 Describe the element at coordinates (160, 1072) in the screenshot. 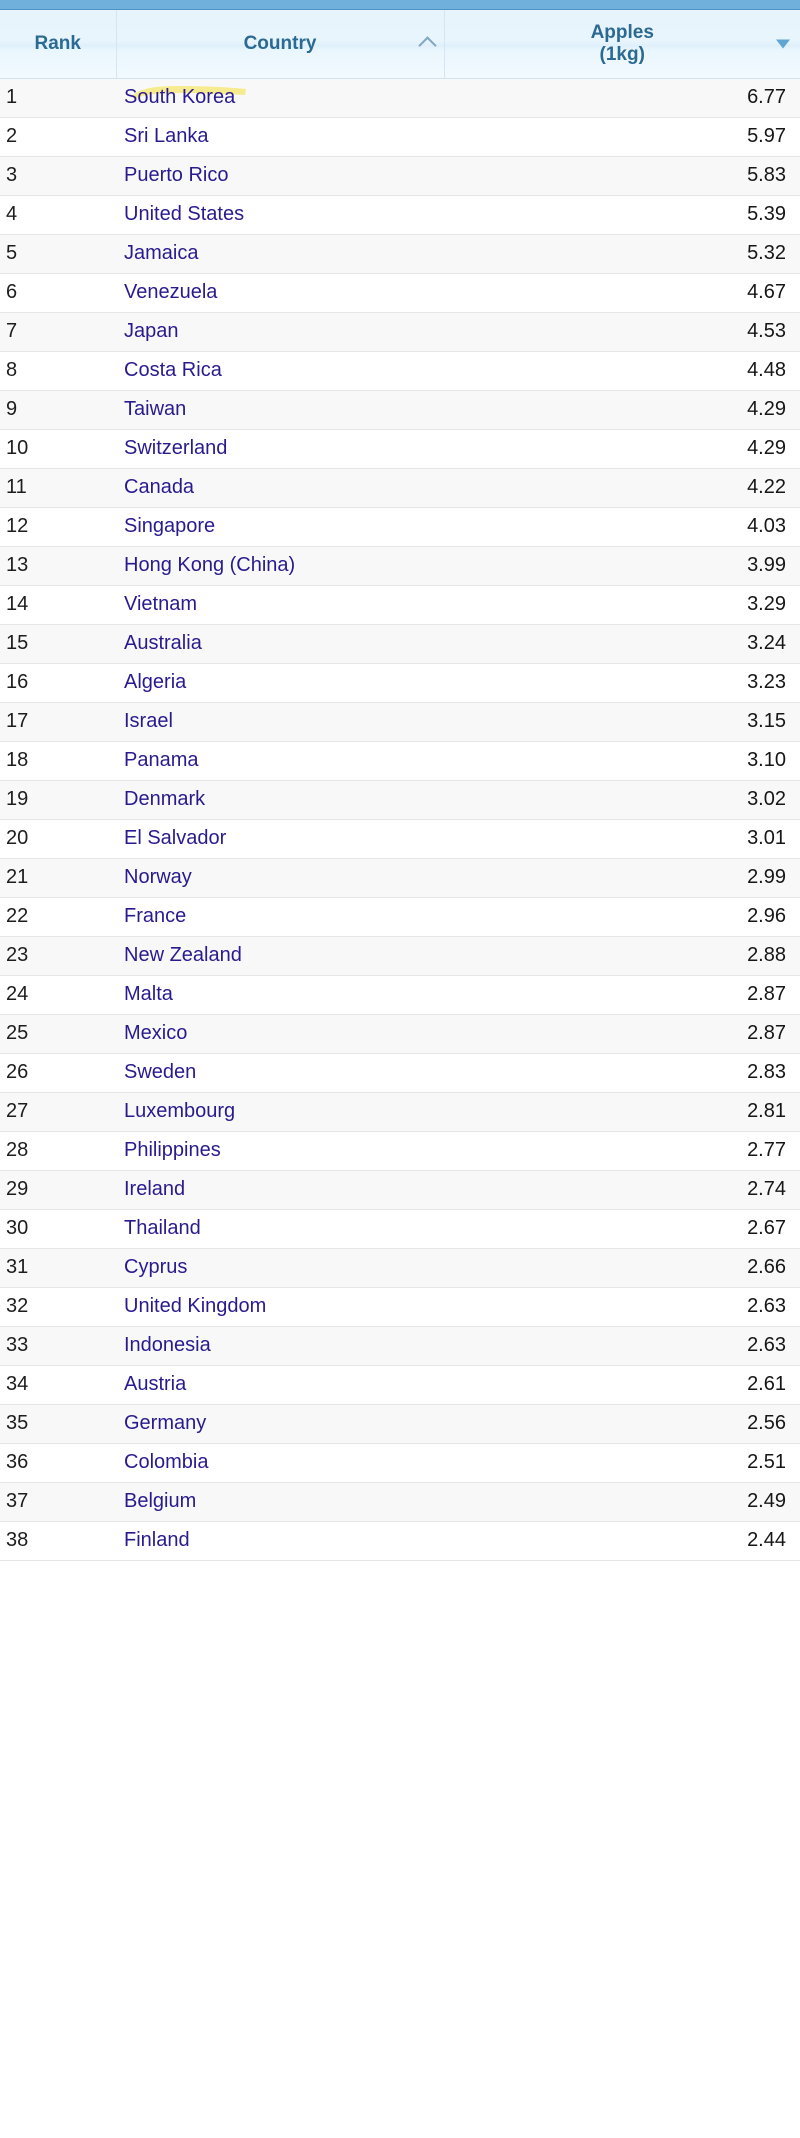

I see `country-link: Sweden` at that location.